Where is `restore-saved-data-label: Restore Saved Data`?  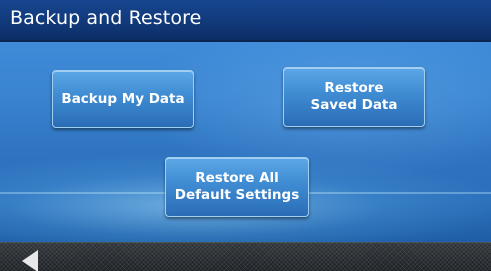 restore-saved-data-label: Restore Saved Data is located at coordinates (354, 96).